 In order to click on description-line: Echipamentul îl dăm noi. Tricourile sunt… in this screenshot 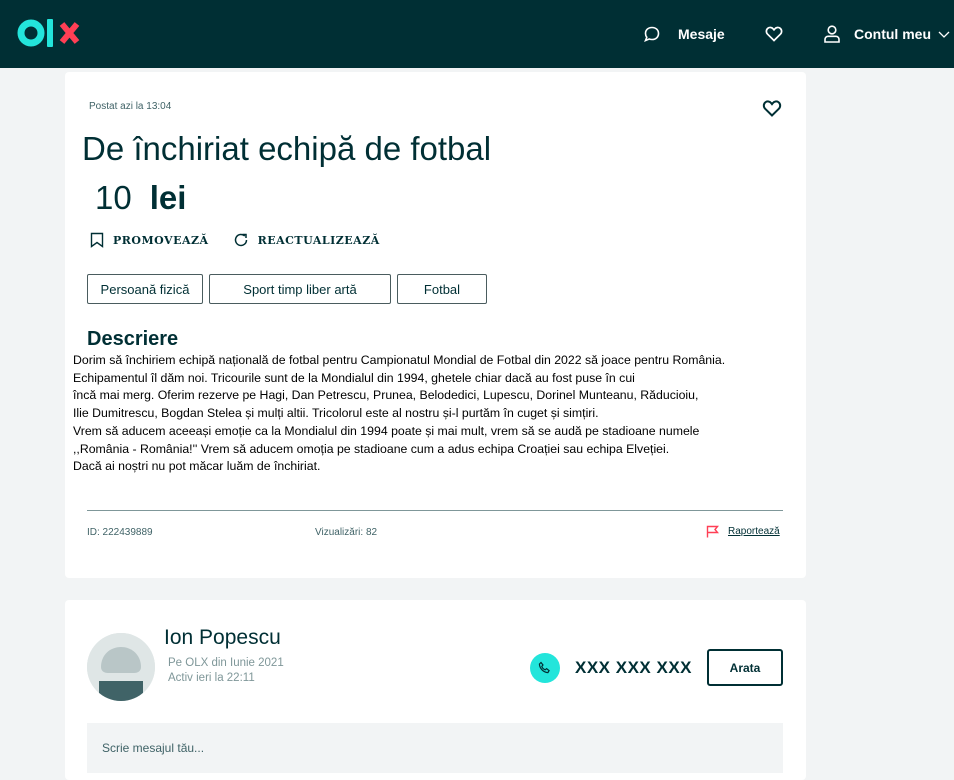, I will do `click(354, 377)`.